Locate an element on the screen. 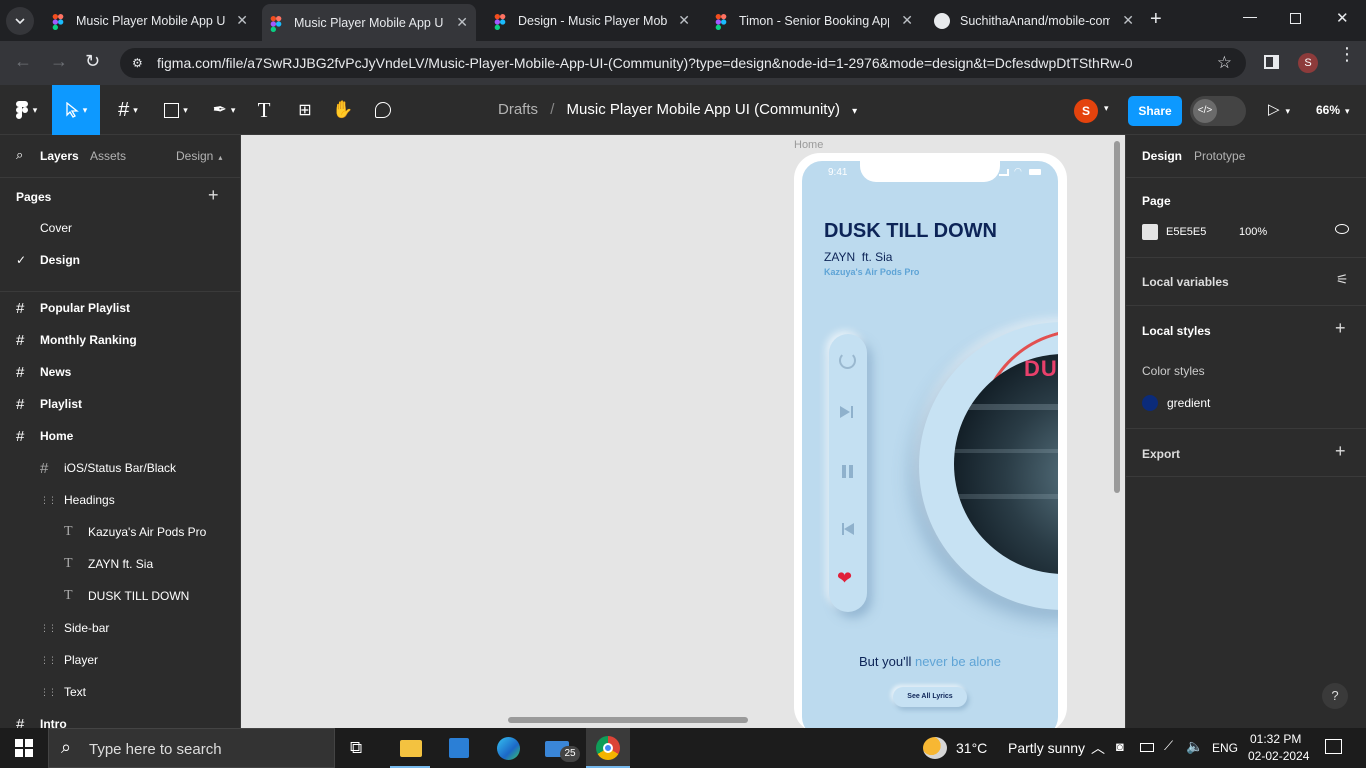  layer-item: ⋮⋮ Headings is located at coordinates (120, 500).